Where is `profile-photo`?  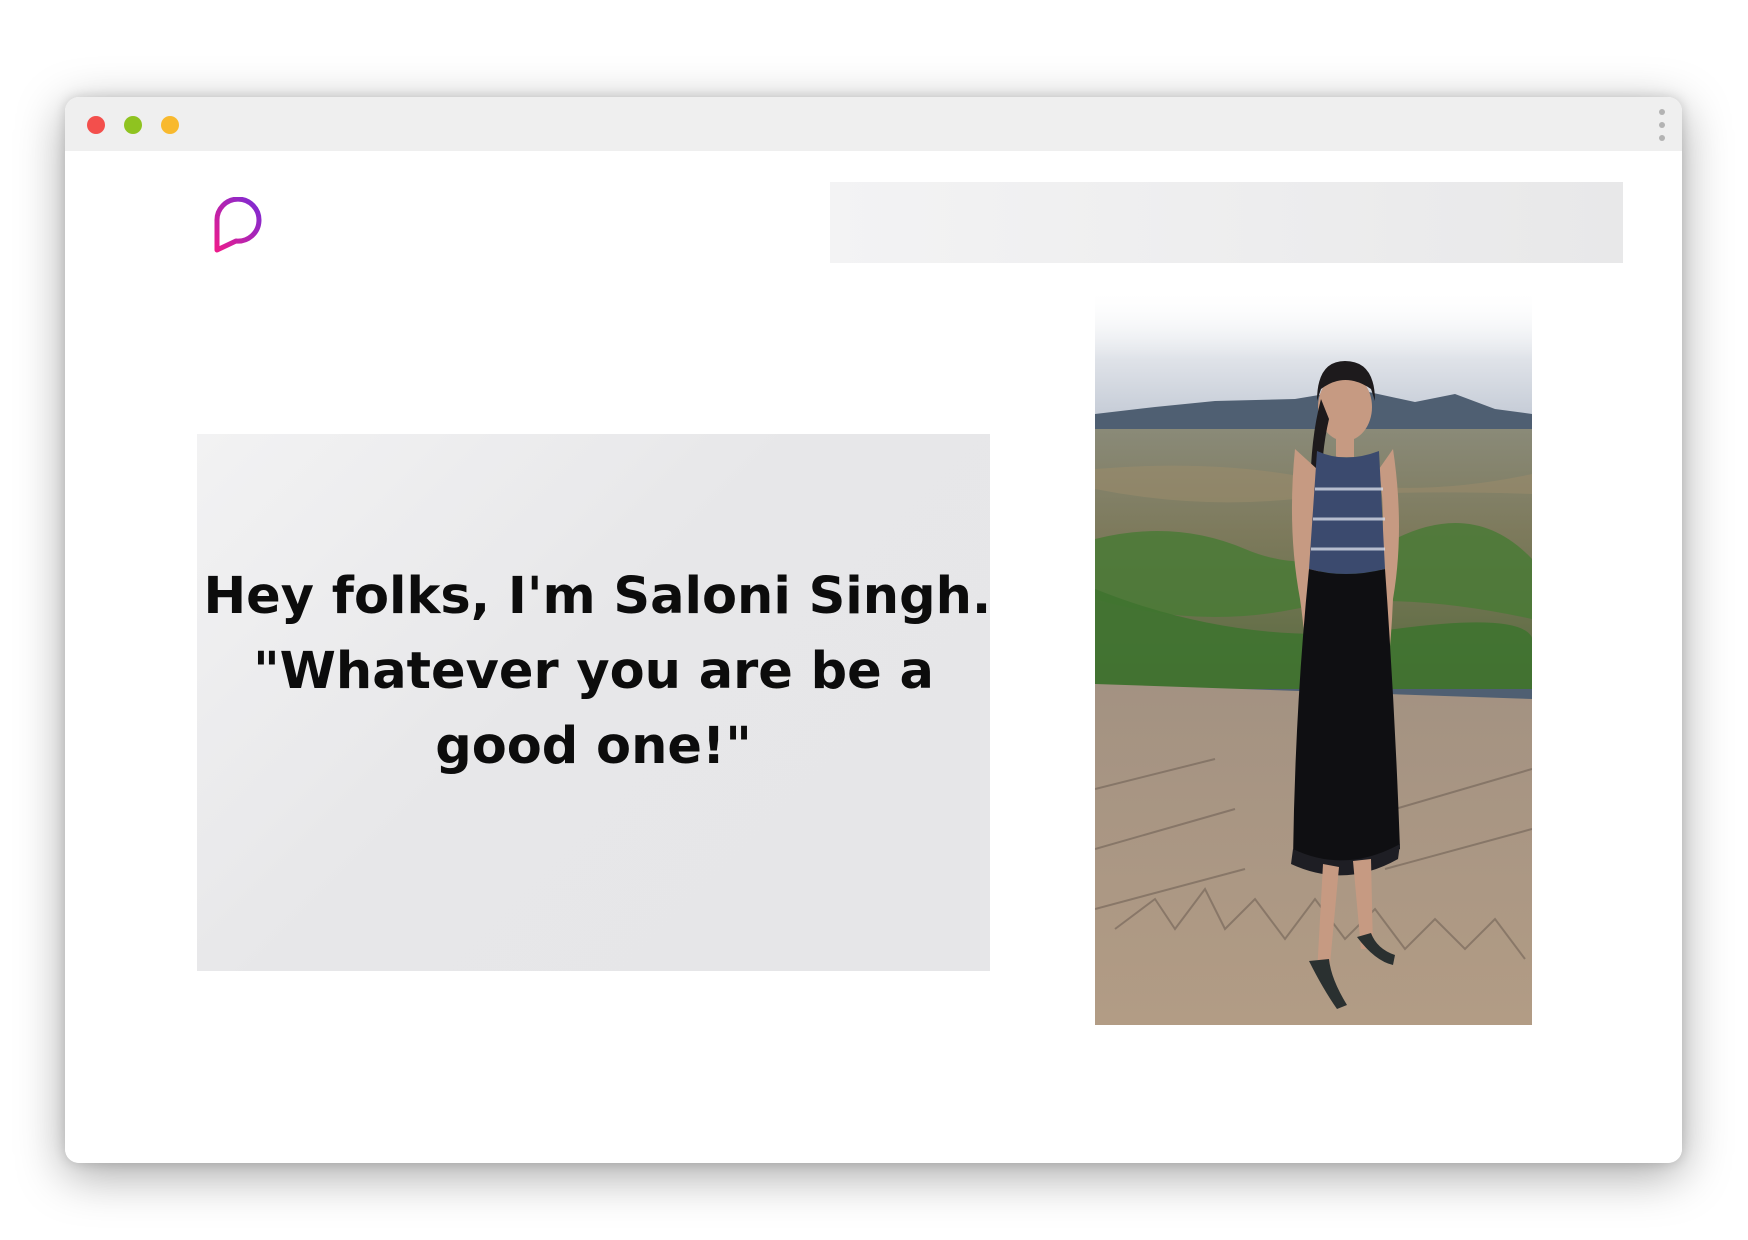 profile-photo is located at coordinates (1313, 657).